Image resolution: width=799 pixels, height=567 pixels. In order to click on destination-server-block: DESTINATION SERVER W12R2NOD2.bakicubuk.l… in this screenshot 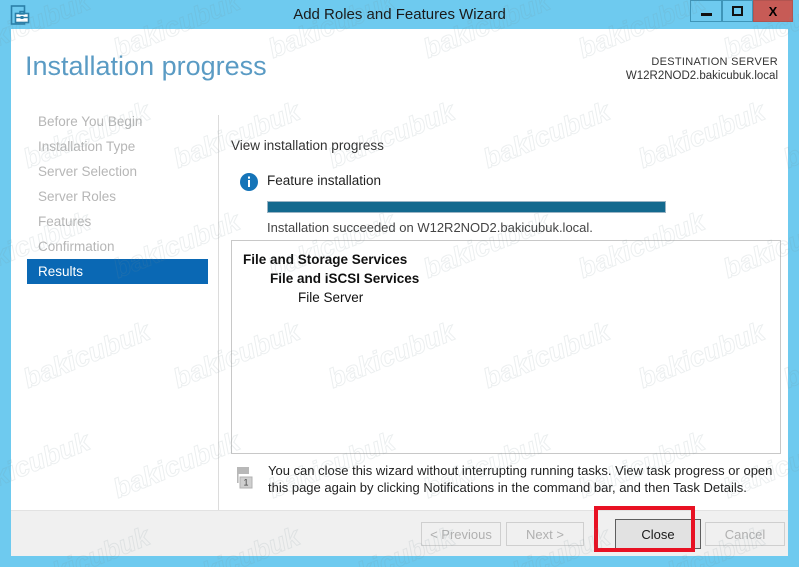, I will do `click(702, 69)`.